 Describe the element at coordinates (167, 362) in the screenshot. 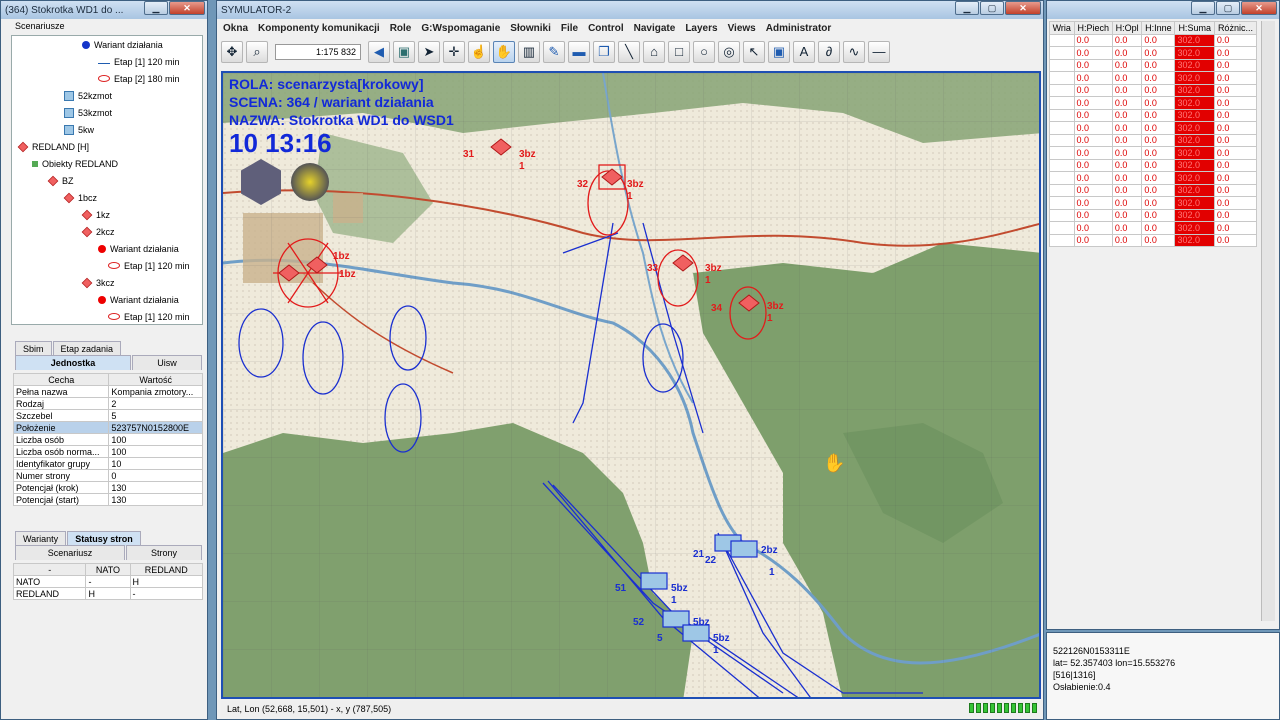

I see `tab-uisw: Uisw` at that location.